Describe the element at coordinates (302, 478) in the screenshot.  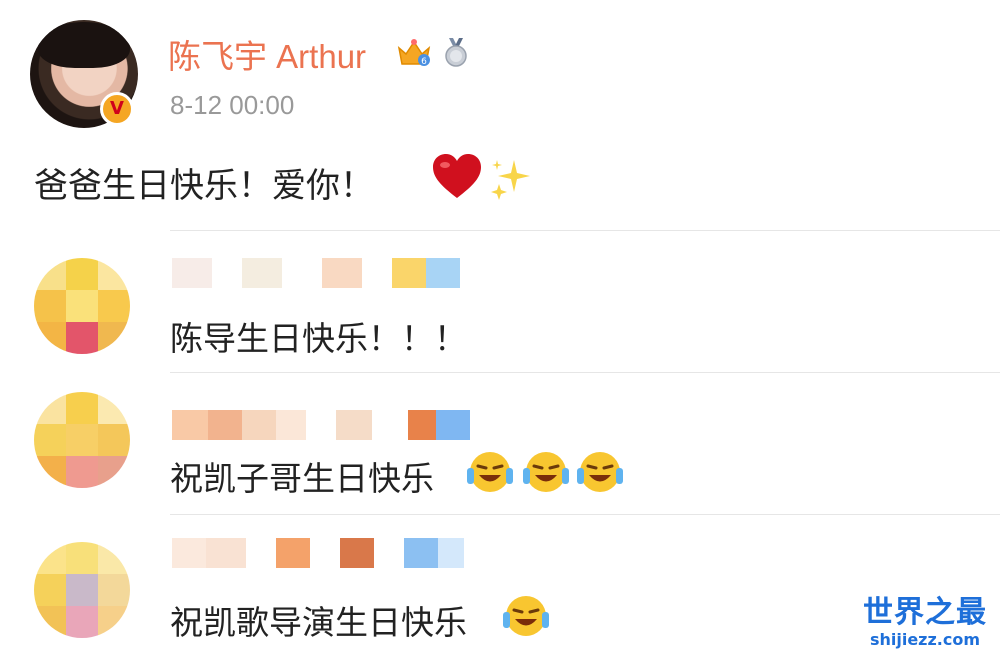
I see `comment-text: 祝凯子哥生日快乐` at that location.